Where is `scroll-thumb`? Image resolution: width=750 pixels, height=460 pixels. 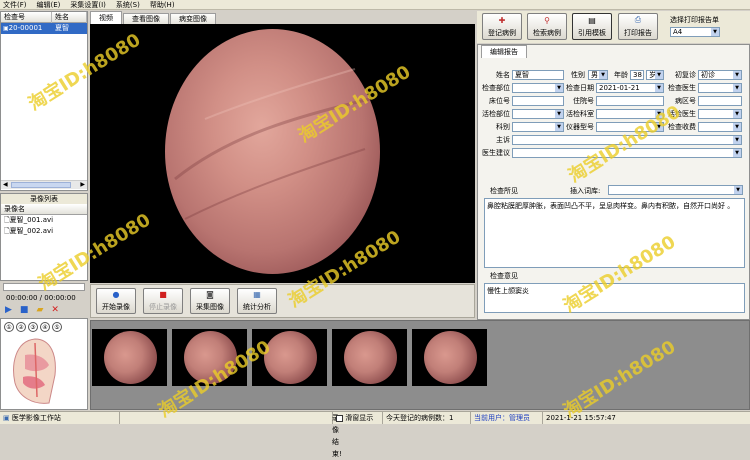 scroll-thumb is located at coordinates (41, 185).